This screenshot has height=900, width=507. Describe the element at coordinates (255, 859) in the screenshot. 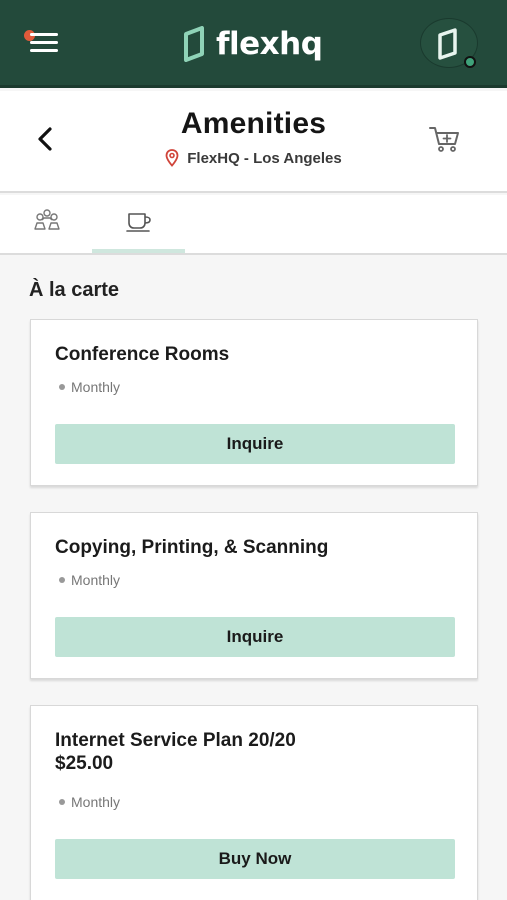

I see `buy-now-button: Buy Now` at that location.